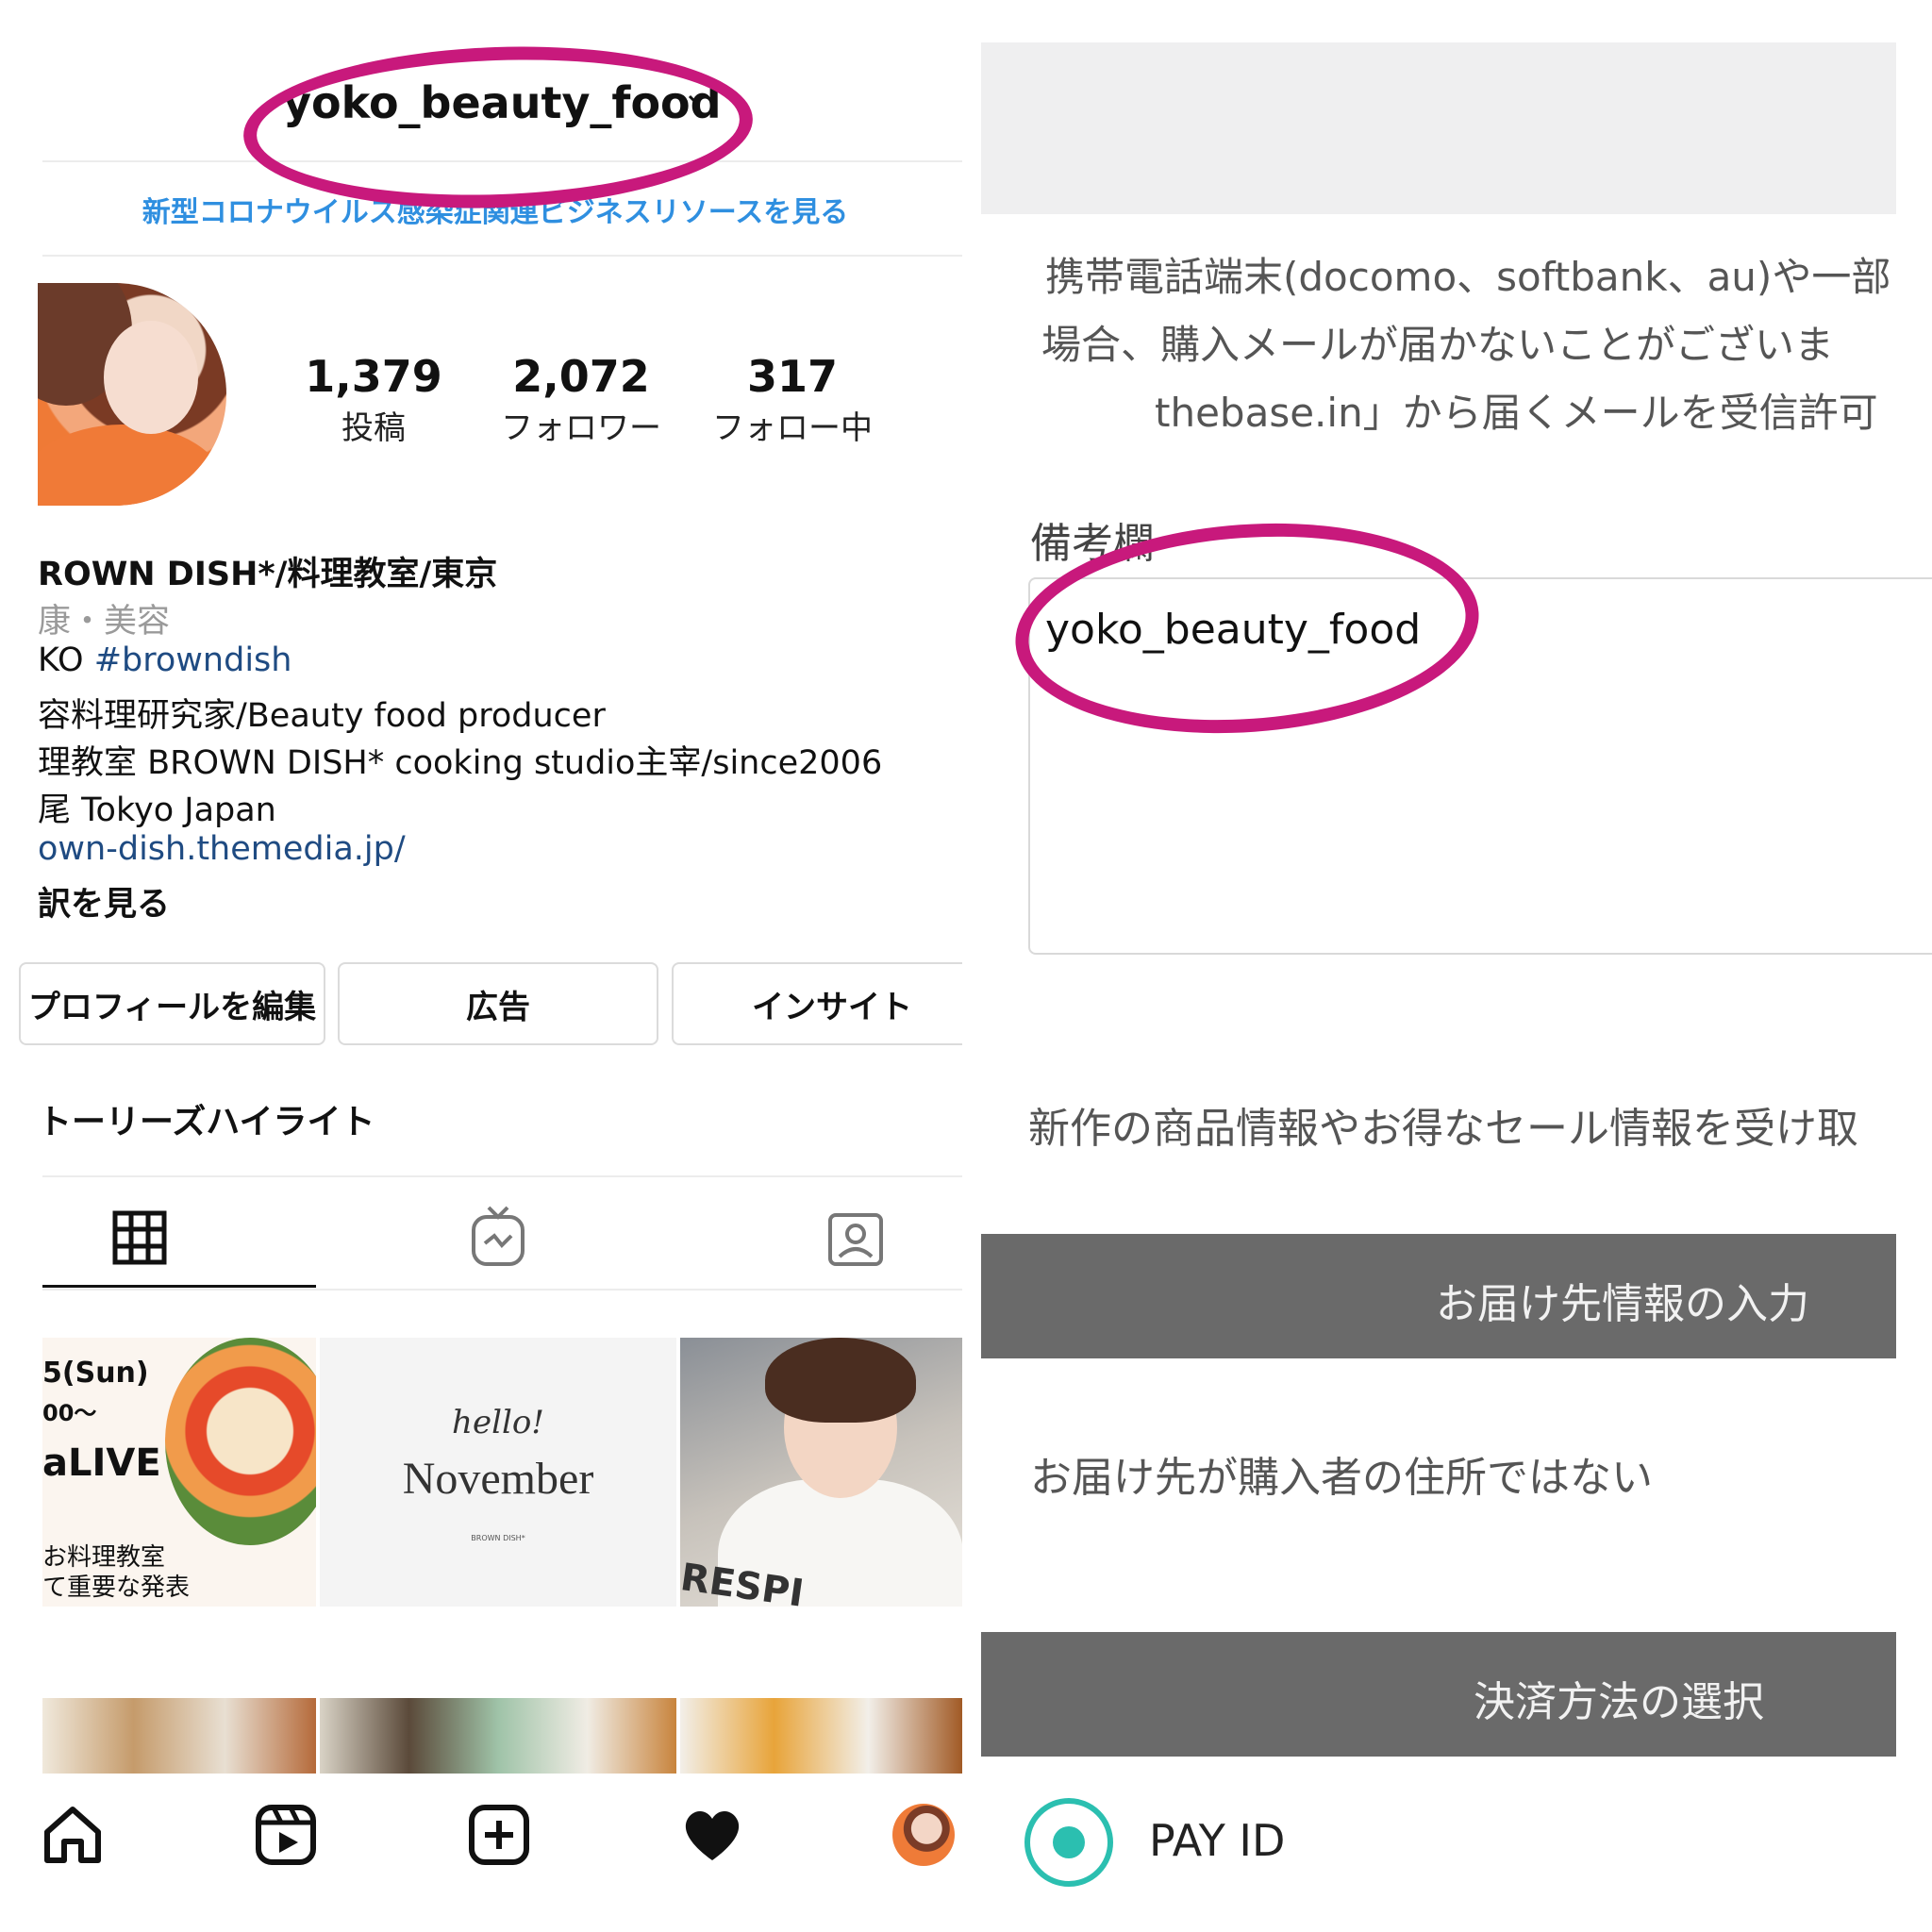 Image resolution: width=1932 pixels, height=1932 pixels. What do you see at coordinates (499, 1835) in the screenshot?
I see `new-post-icon` at bounding box center [499, 1835].